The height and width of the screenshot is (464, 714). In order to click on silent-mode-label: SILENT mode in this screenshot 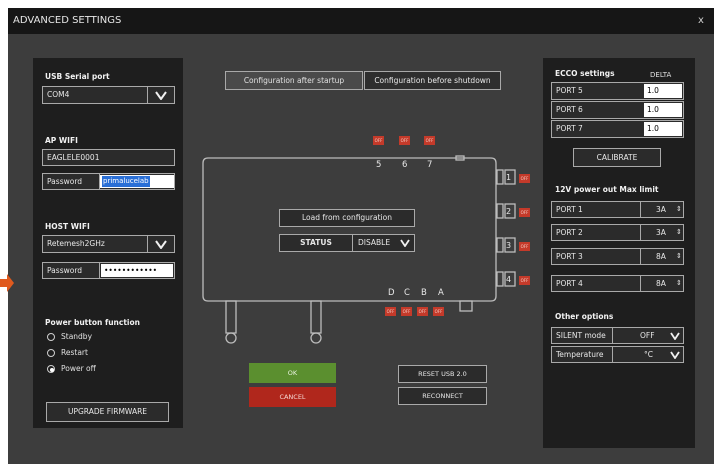, I will do `click(581, 335)`.